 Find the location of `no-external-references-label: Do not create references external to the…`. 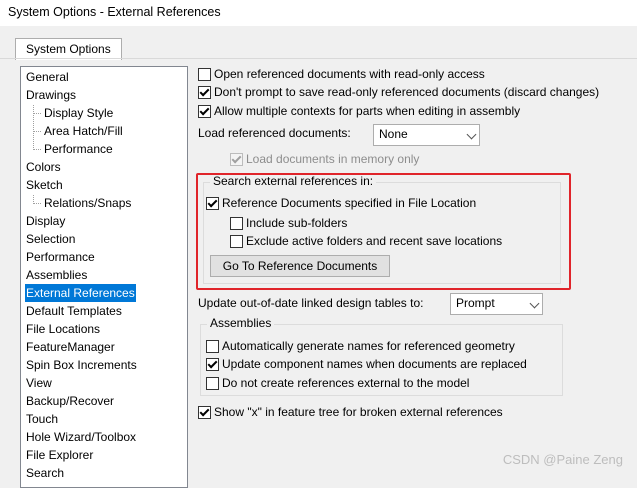

no-external-references-label: Do not create references external to the… is located at coordinates (346, 383).